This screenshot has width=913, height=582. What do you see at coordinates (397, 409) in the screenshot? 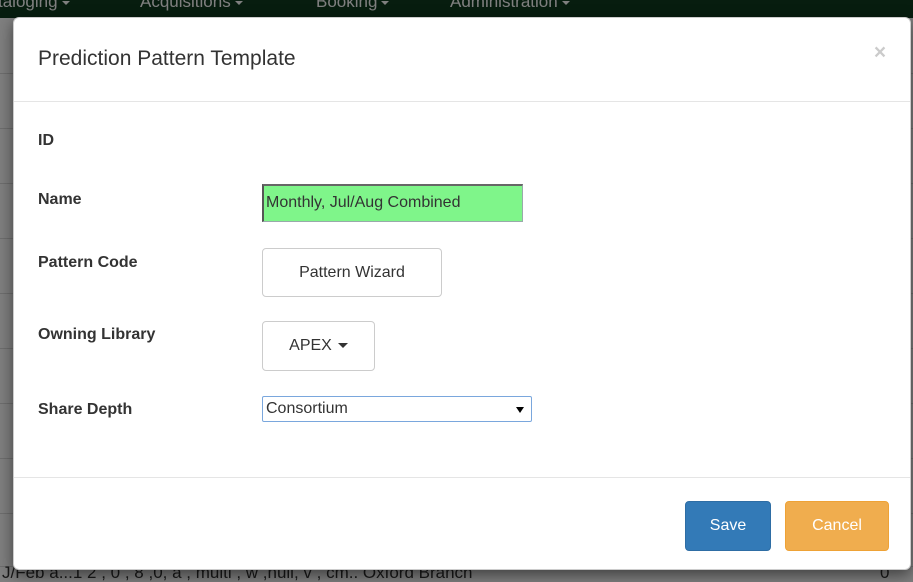
I see `share-depth-select: Consortium` at bounding box center [397, 409].